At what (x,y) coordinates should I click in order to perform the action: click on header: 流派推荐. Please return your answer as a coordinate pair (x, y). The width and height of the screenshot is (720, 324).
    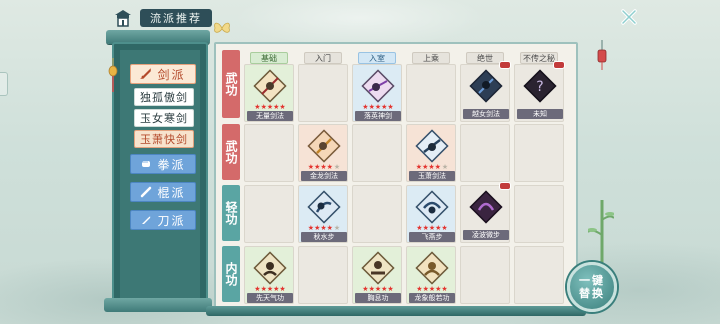
    Looking at the image, I should click on (162, 18).